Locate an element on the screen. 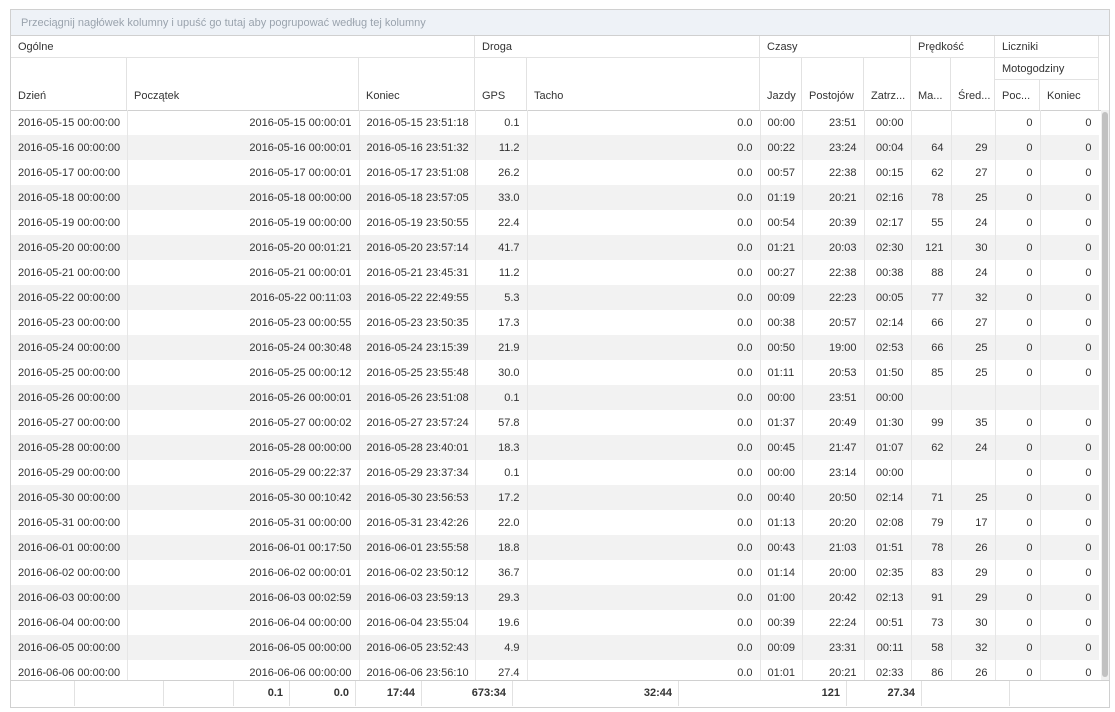 The image size is (1115, 712). cell-avg-speed: 35 is located at coordinates (973, 422).